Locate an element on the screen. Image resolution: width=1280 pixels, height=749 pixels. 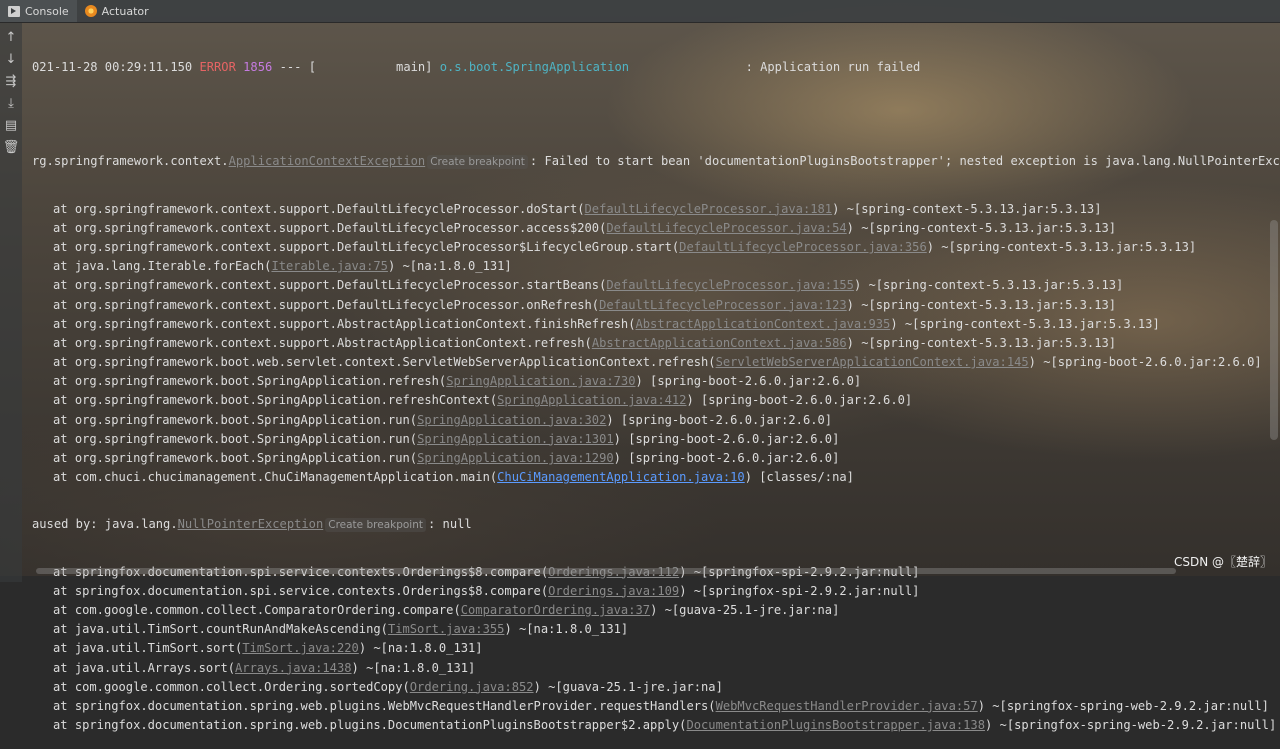
stack-frame-jar: ) ~[spring-boot-2.6.0.jar:2.6.0] is located at coordinates (1145, 362).